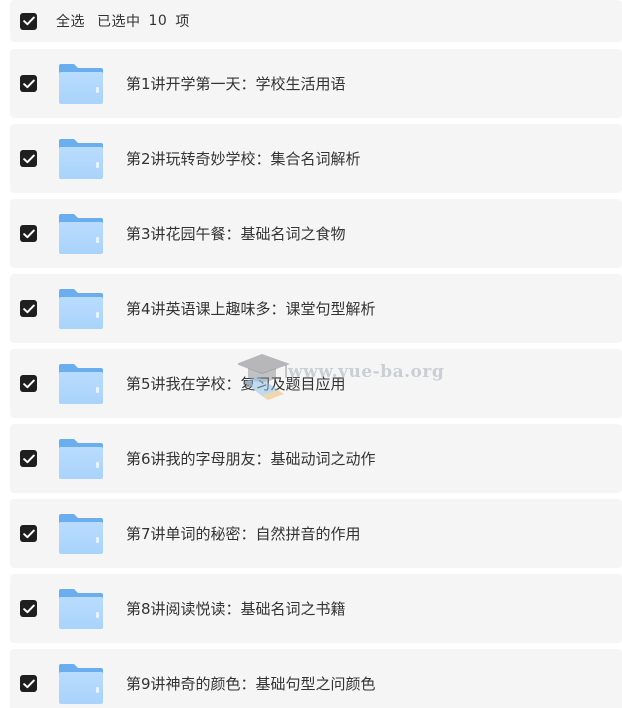  I want to click on selected-suffix: 项, so click(182, 22).